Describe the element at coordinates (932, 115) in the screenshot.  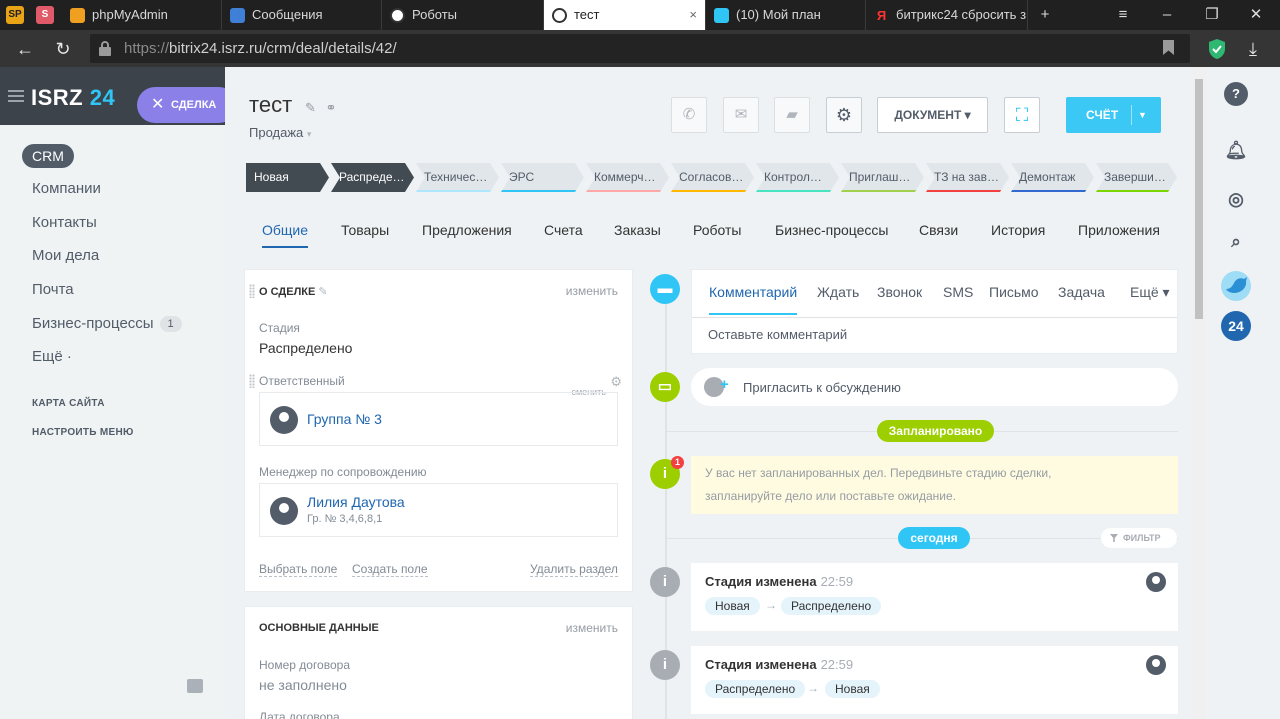
I see `document-button: ДОКУМЕНТ ▾` at that location.